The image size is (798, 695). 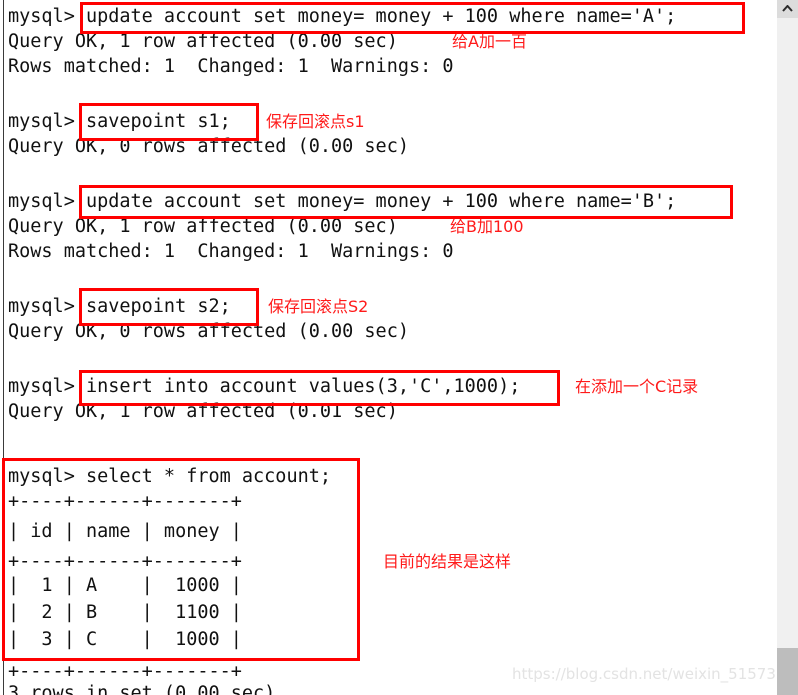 I want to click on watermark: https://blog.csdn.net/weixin_51573771, so click(x=644, y=674).